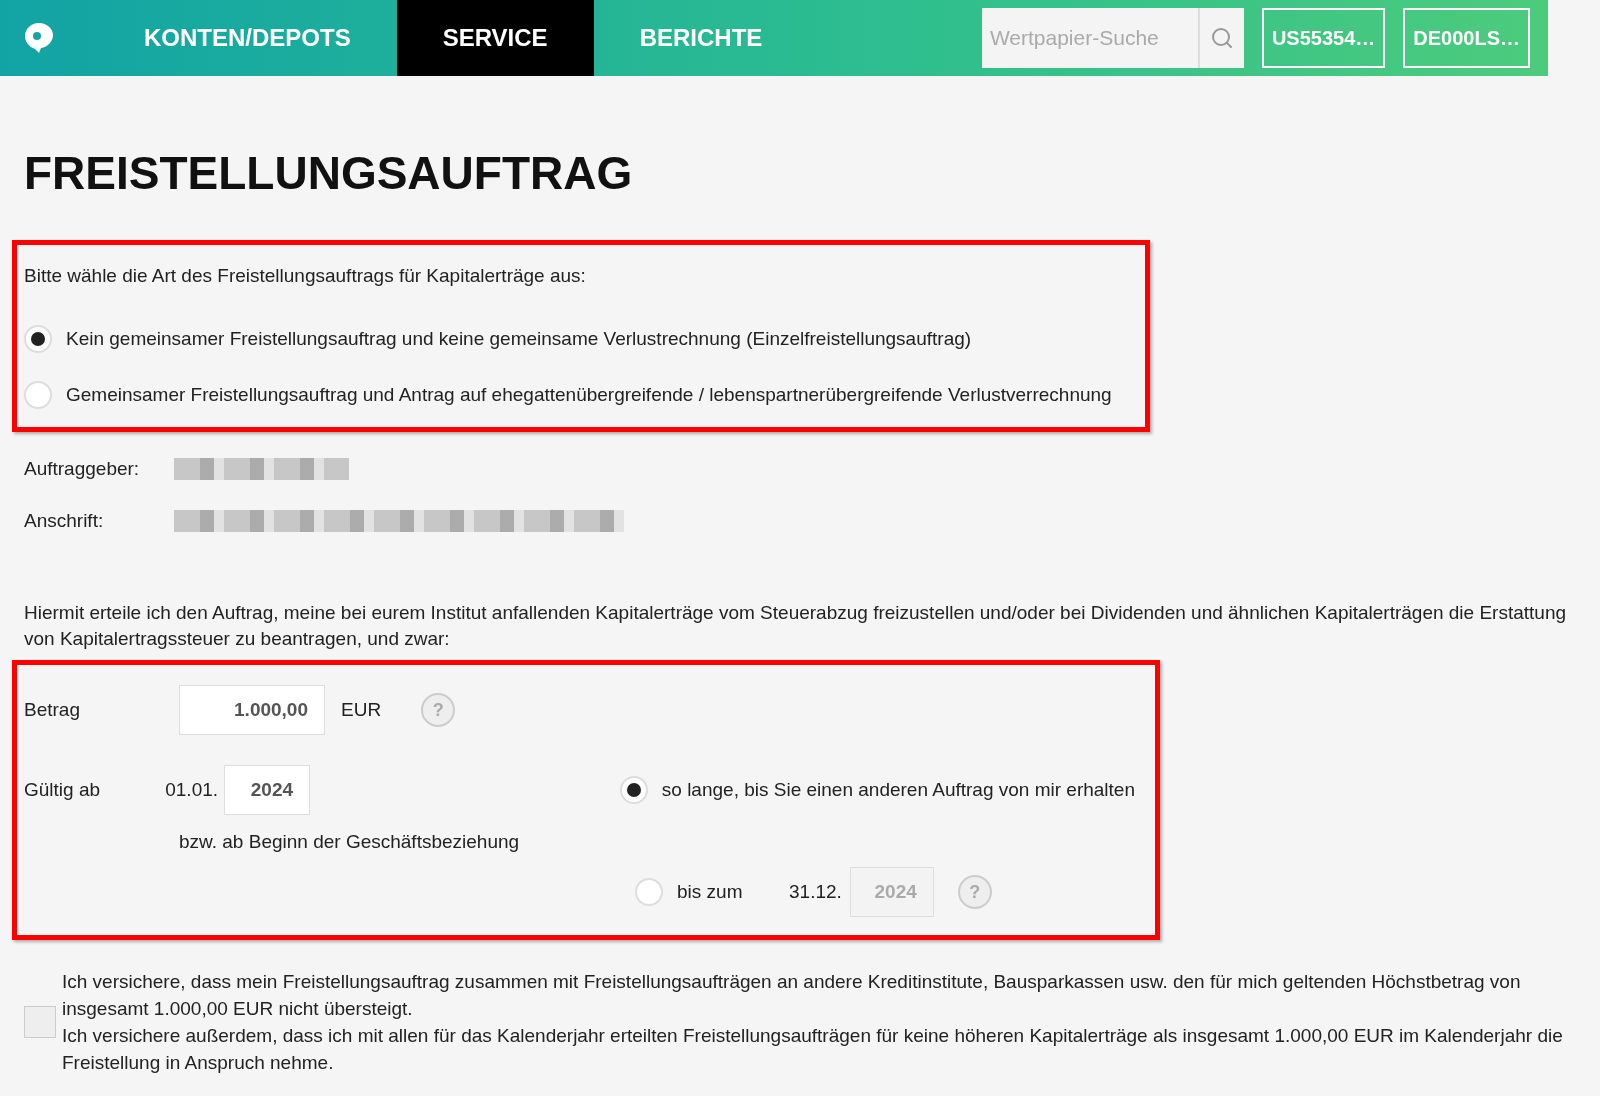 Image resolution: width=1600 pixels, height=1096 pixels. I want to click on confirmation-text: Ich versichere, dass mein Freistellungsauftrag zusammen mit Freistellungsaufträgen an andere Kreditinstitute, Bausparkassen usw. den für mich geltenden Höchstbetrag von insgesamt 1.000,00 EUR nicht übersteigt., so click(792, 995).